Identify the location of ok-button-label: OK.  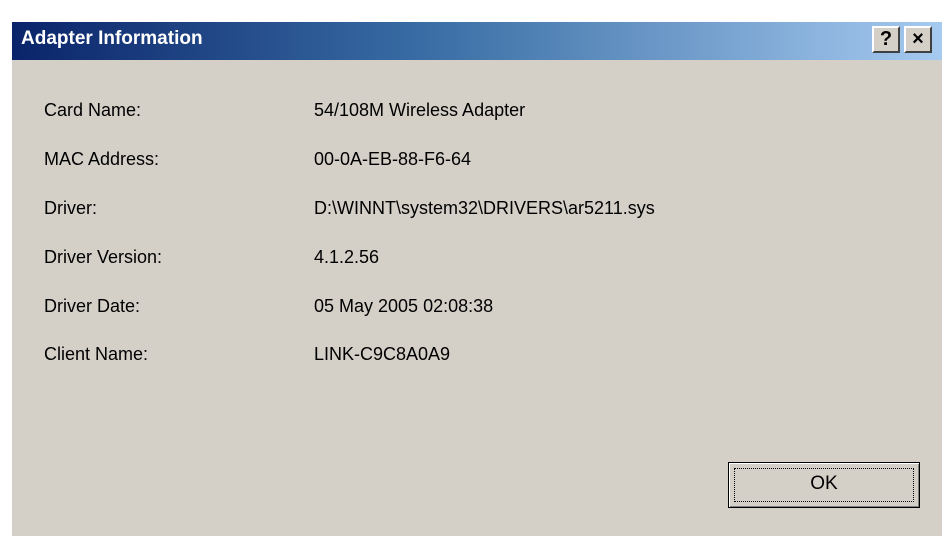
(824, 483).